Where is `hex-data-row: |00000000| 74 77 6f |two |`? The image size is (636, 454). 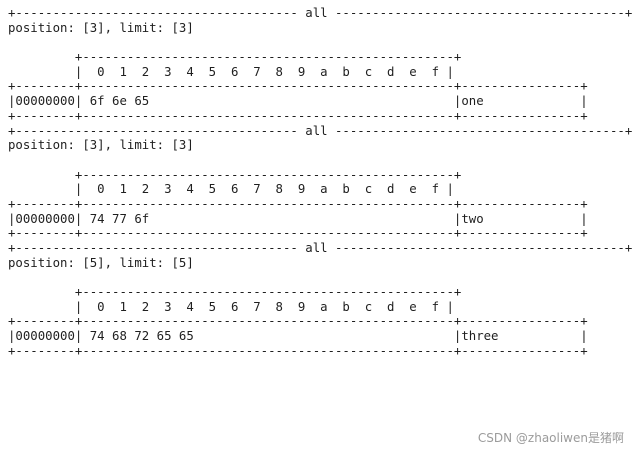
hex-data-row: |00000000| 74 77 6f |two | is located at coordinates (298, 218).